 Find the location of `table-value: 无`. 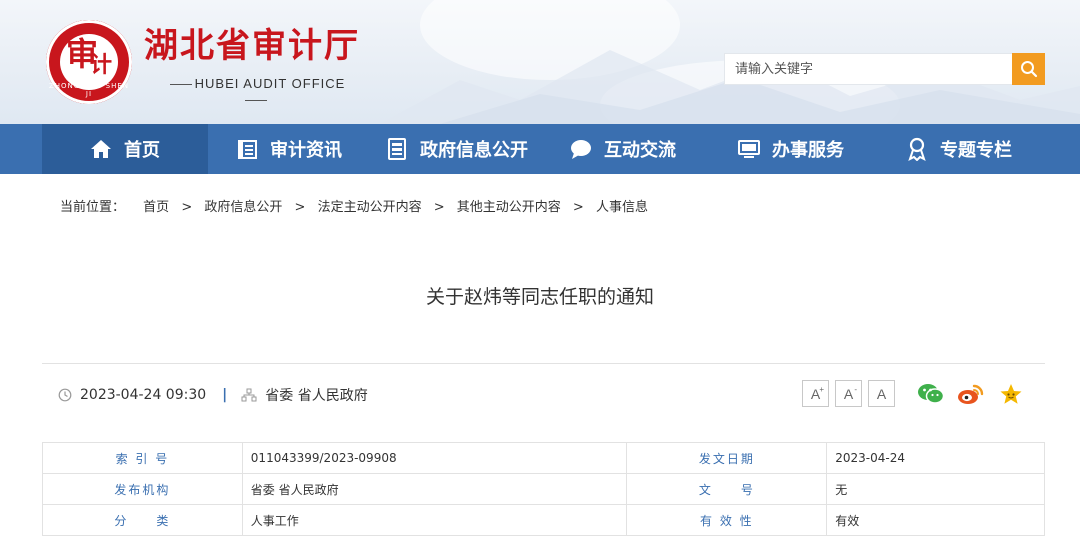

table-value: 无 is located at coordinates (935, 489).